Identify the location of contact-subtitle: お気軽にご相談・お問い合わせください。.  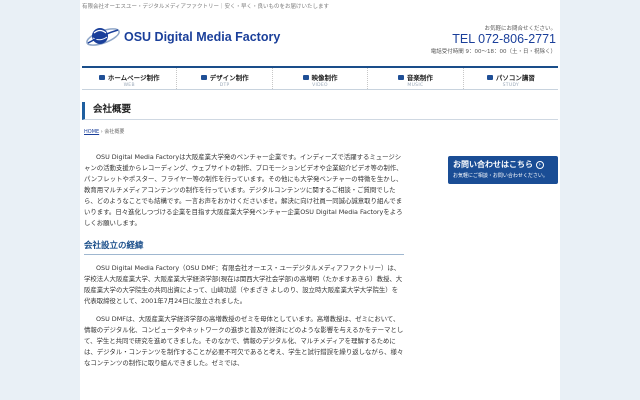
(500, 176).